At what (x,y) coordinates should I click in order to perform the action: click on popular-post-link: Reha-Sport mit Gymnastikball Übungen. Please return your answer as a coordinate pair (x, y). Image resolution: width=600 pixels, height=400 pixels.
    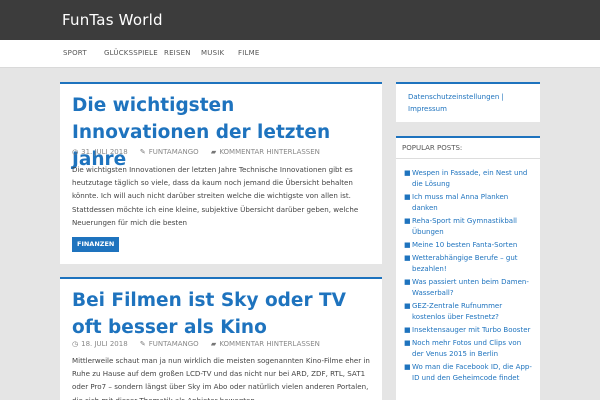
    Looking at the image, I should click on (464, 226).